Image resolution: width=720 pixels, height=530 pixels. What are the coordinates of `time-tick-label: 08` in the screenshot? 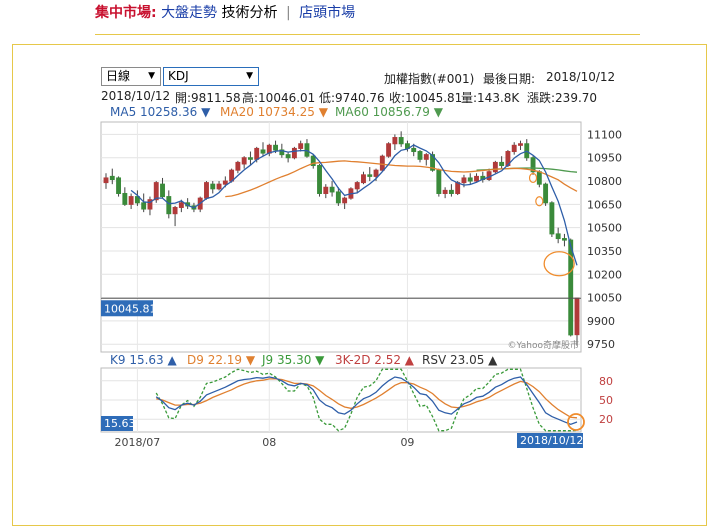 It's located at (269, 442).